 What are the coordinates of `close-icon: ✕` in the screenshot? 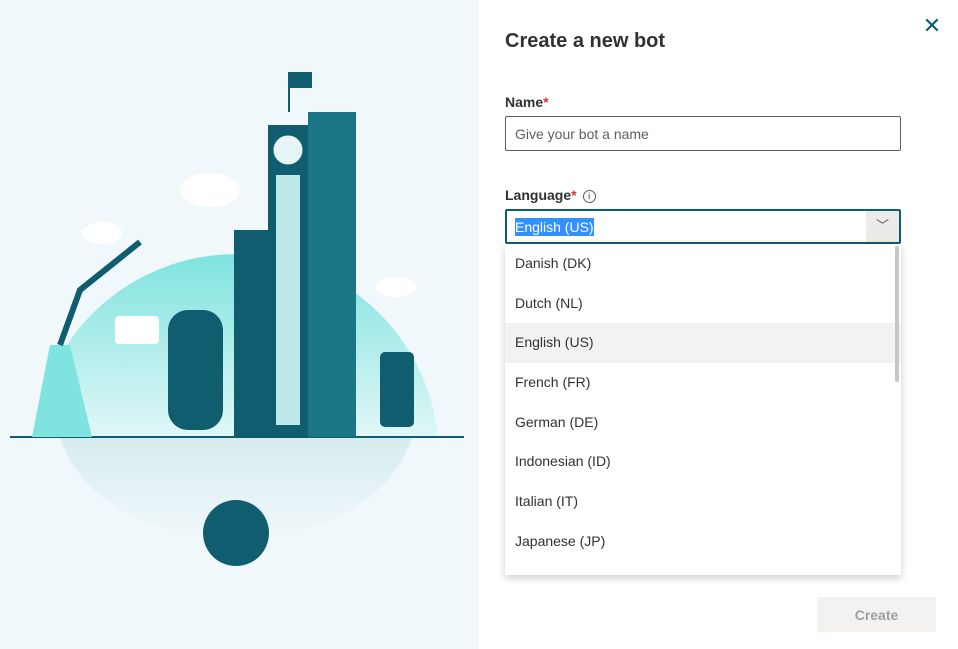 It's located at (932, 26).